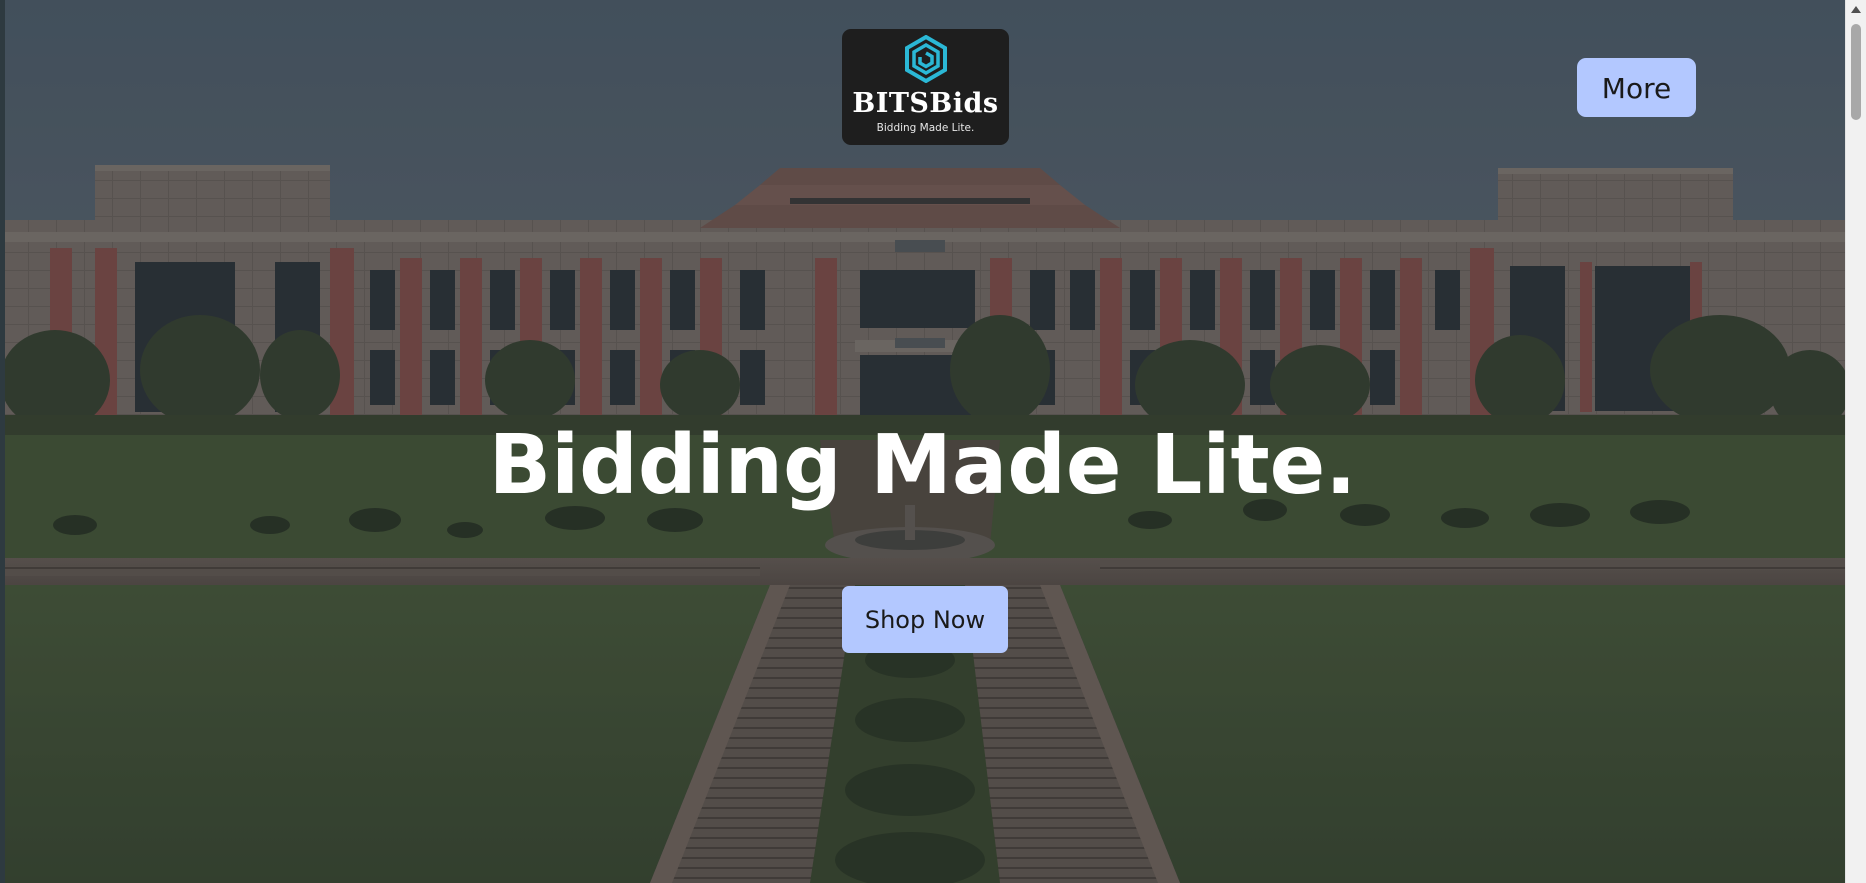 The width and height of the screenshot is (1866, 883). What do you see at coordinates (926, 59) in the screenshot?
I see `hexagon-spiral-icon` at bounding box center [926, 59].